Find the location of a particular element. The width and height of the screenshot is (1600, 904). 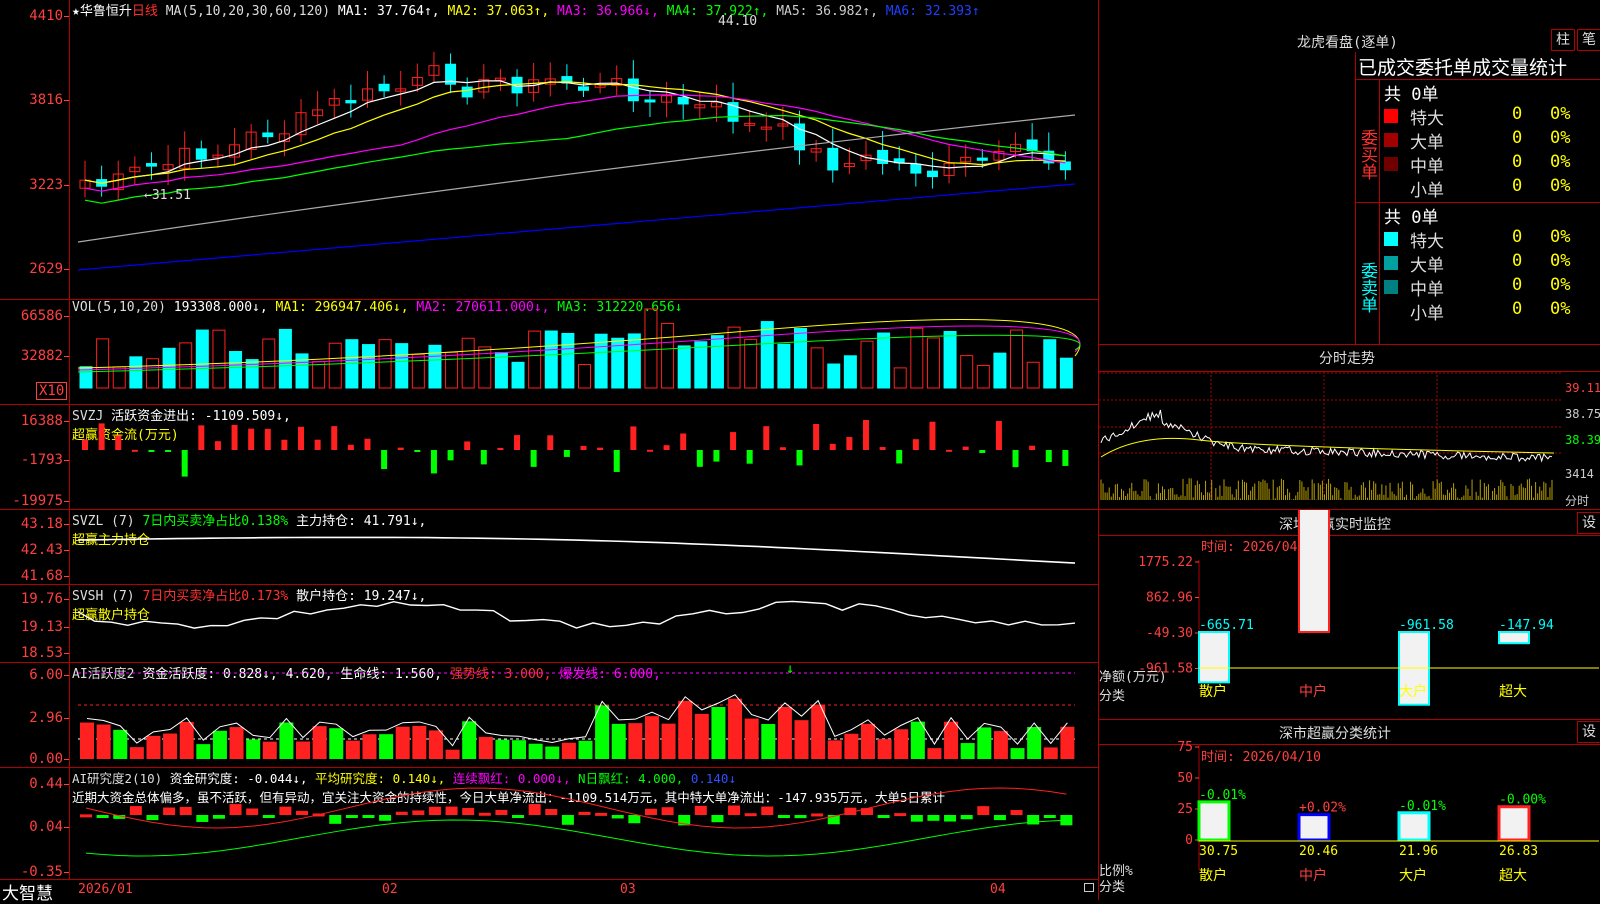

sz-monitor-value: -147.94 is located at coordinates (1526, 625).